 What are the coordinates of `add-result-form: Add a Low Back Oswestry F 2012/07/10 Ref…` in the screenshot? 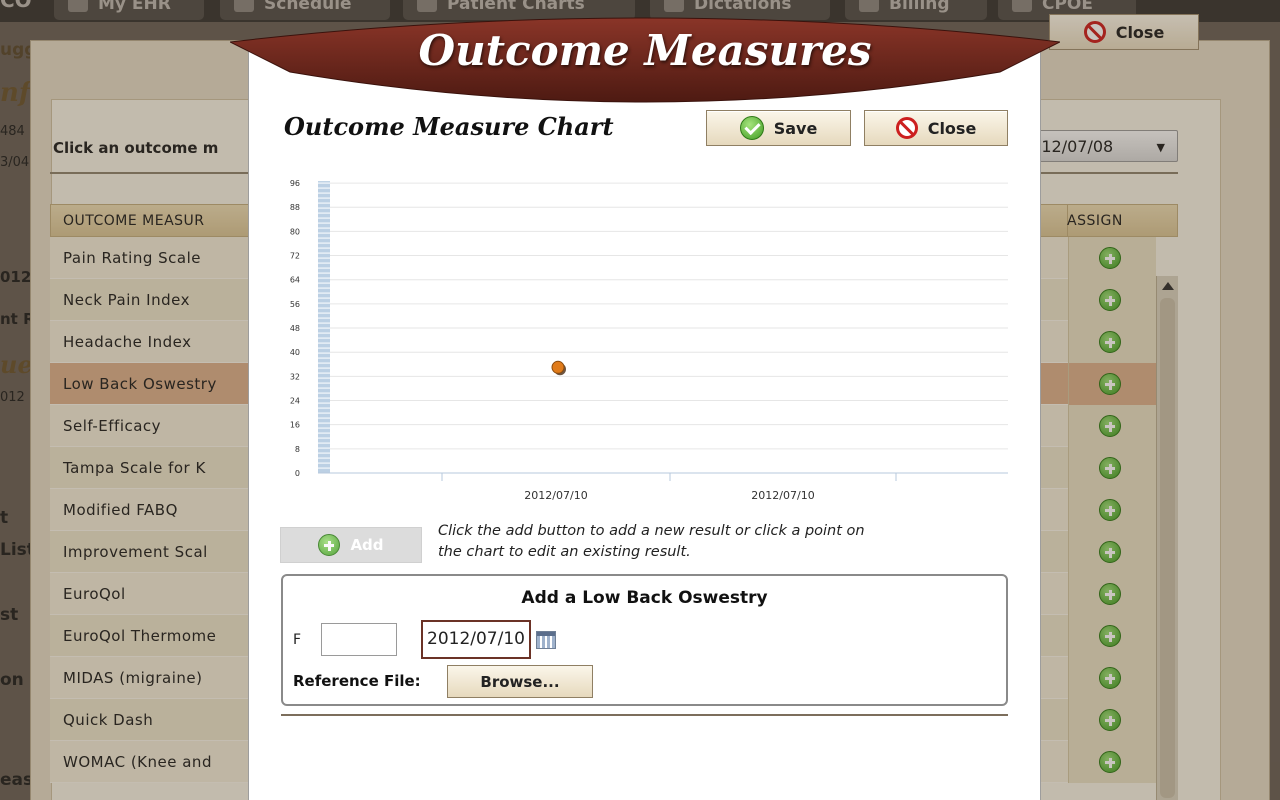 It's located at (644, 640).